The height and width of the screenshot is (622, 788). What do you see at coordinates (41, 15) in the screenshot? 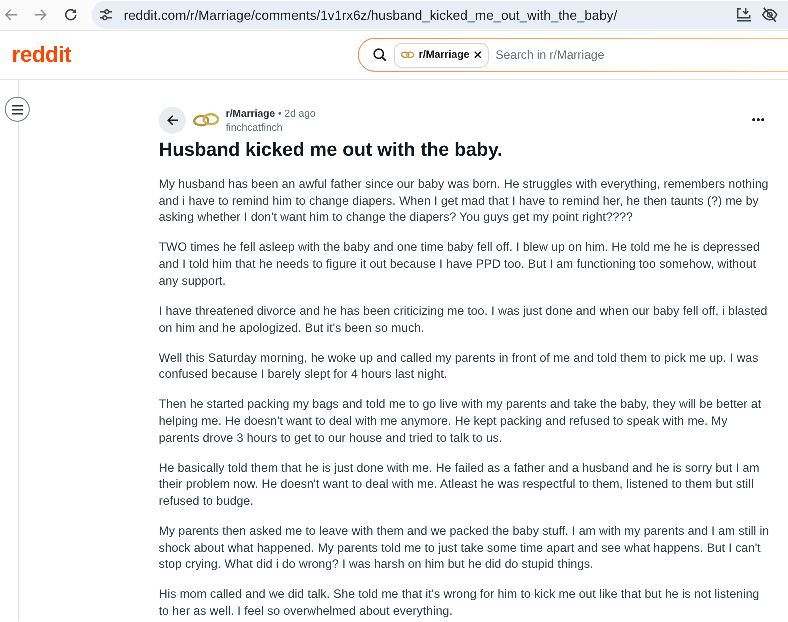
I see `forward-arrow-icon` at bounding box center [41, 15].